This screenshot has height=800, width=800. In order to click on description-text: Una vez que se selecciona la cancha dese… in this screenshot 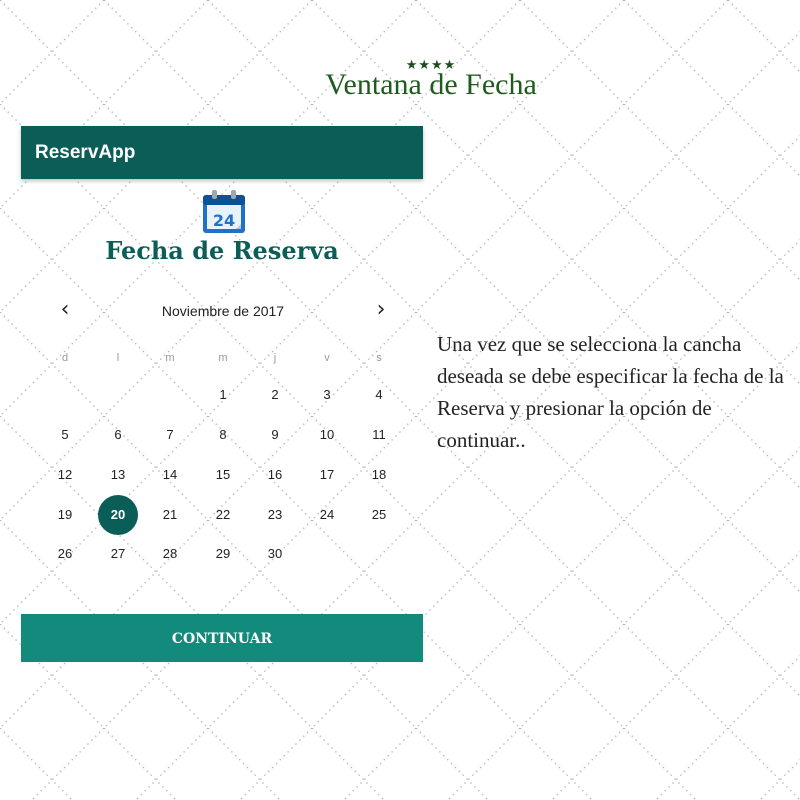, I will do `click(610, 392)`.